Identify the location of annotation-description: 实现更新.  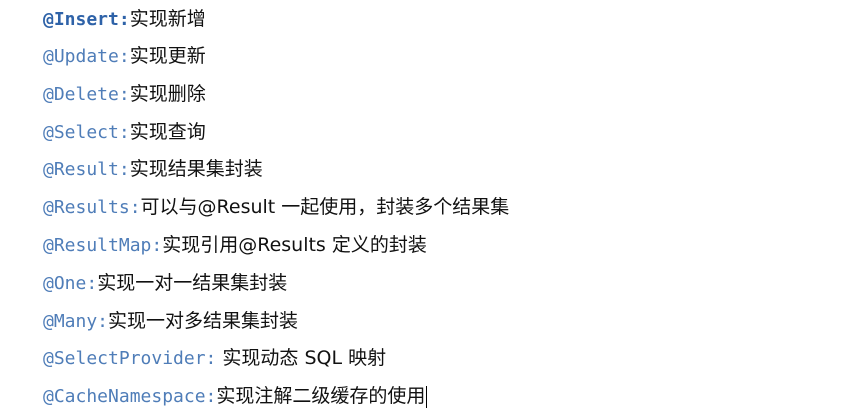
(167, 56).